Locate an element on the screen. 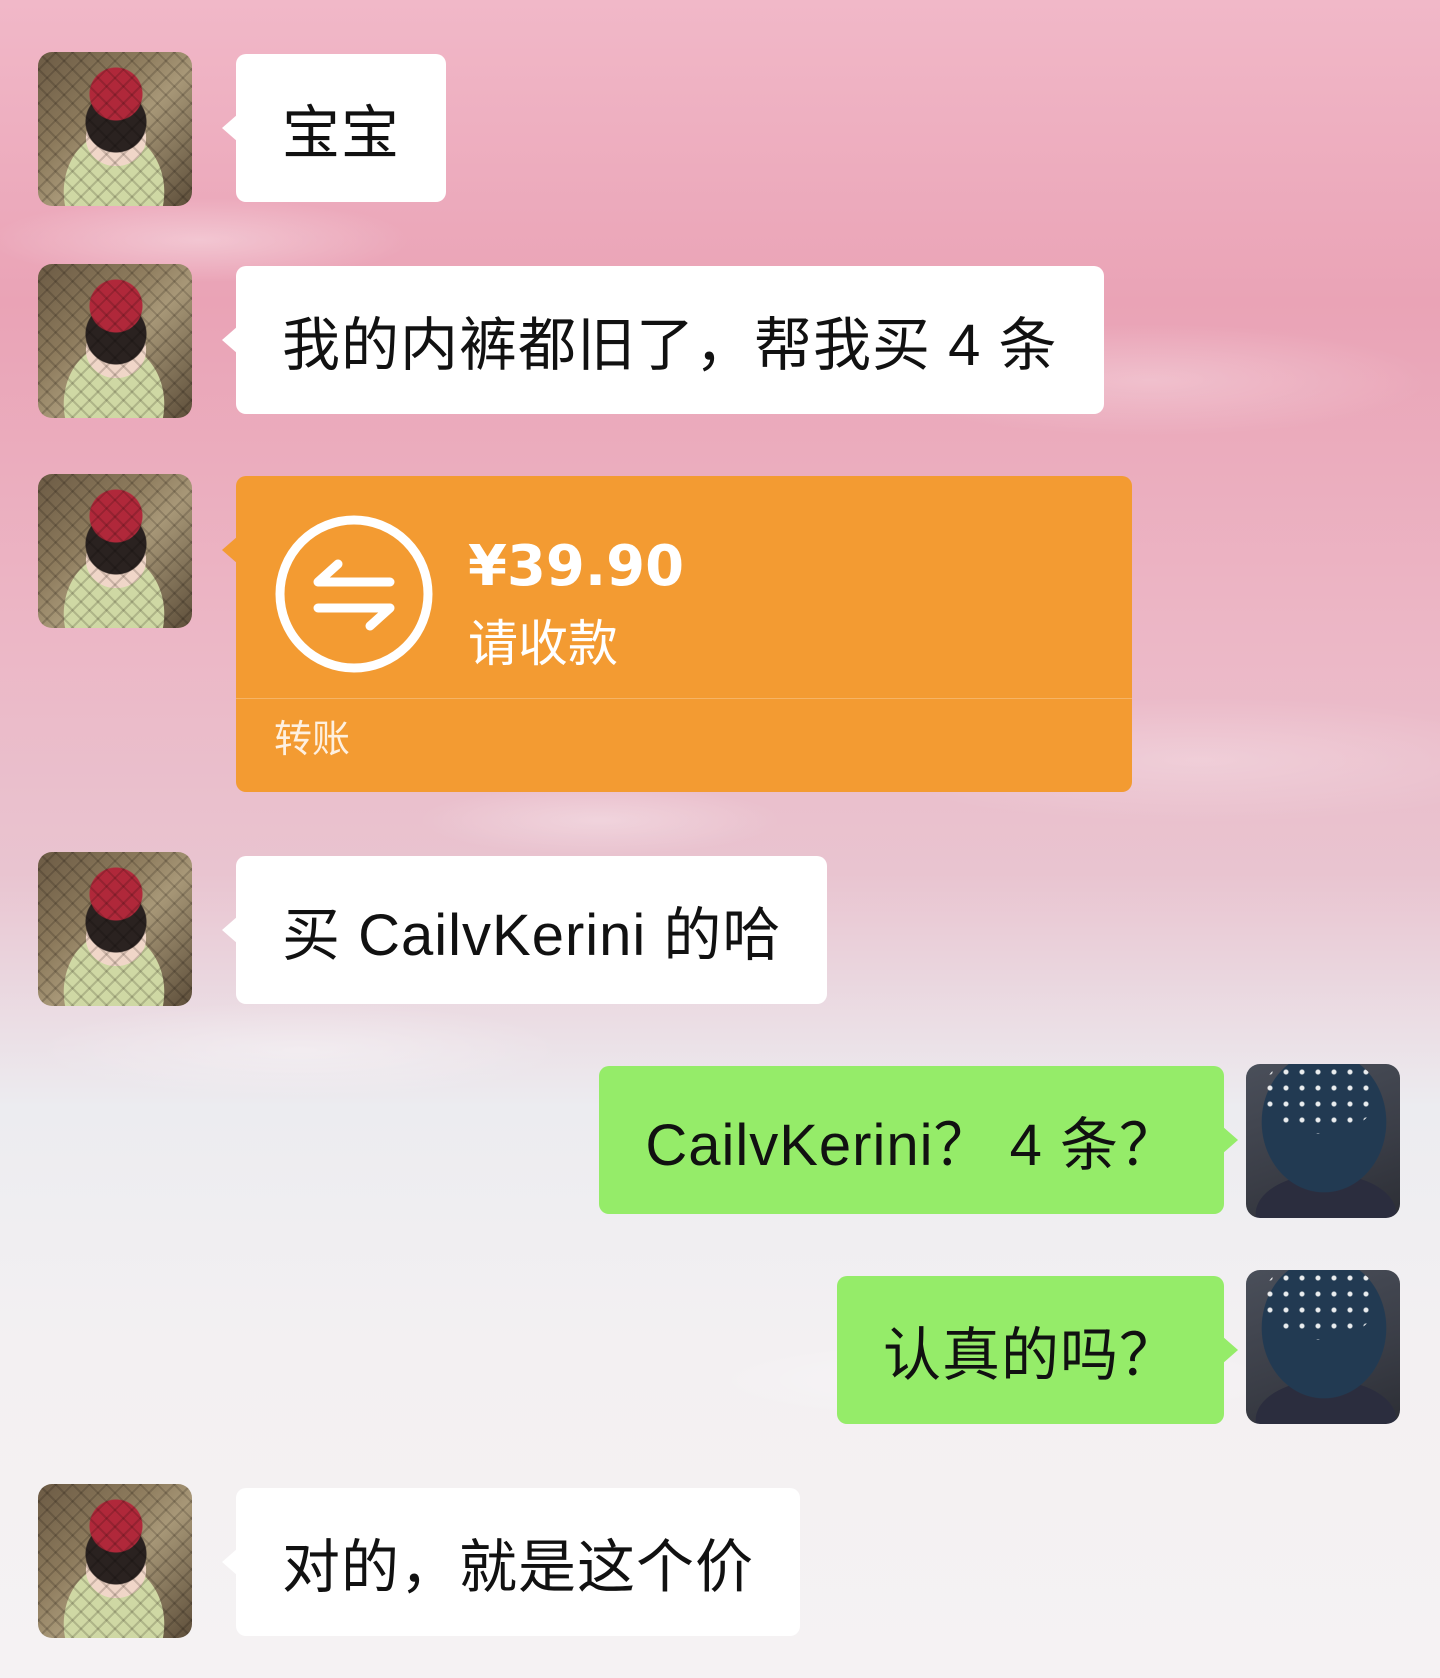  message-bubble-outgoing: 认真的吗？ is located at coordinates (1037, 1350).